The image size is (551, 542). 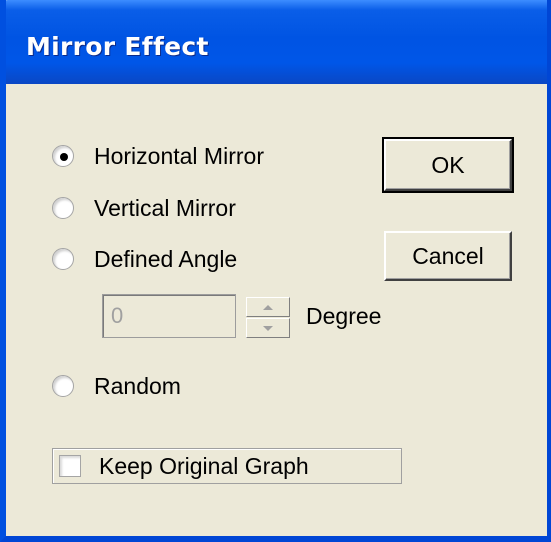 What do you see at coordinates (137, 385) in the screenshot?
I see `random-label: Random` at bounding box center [137, 385].